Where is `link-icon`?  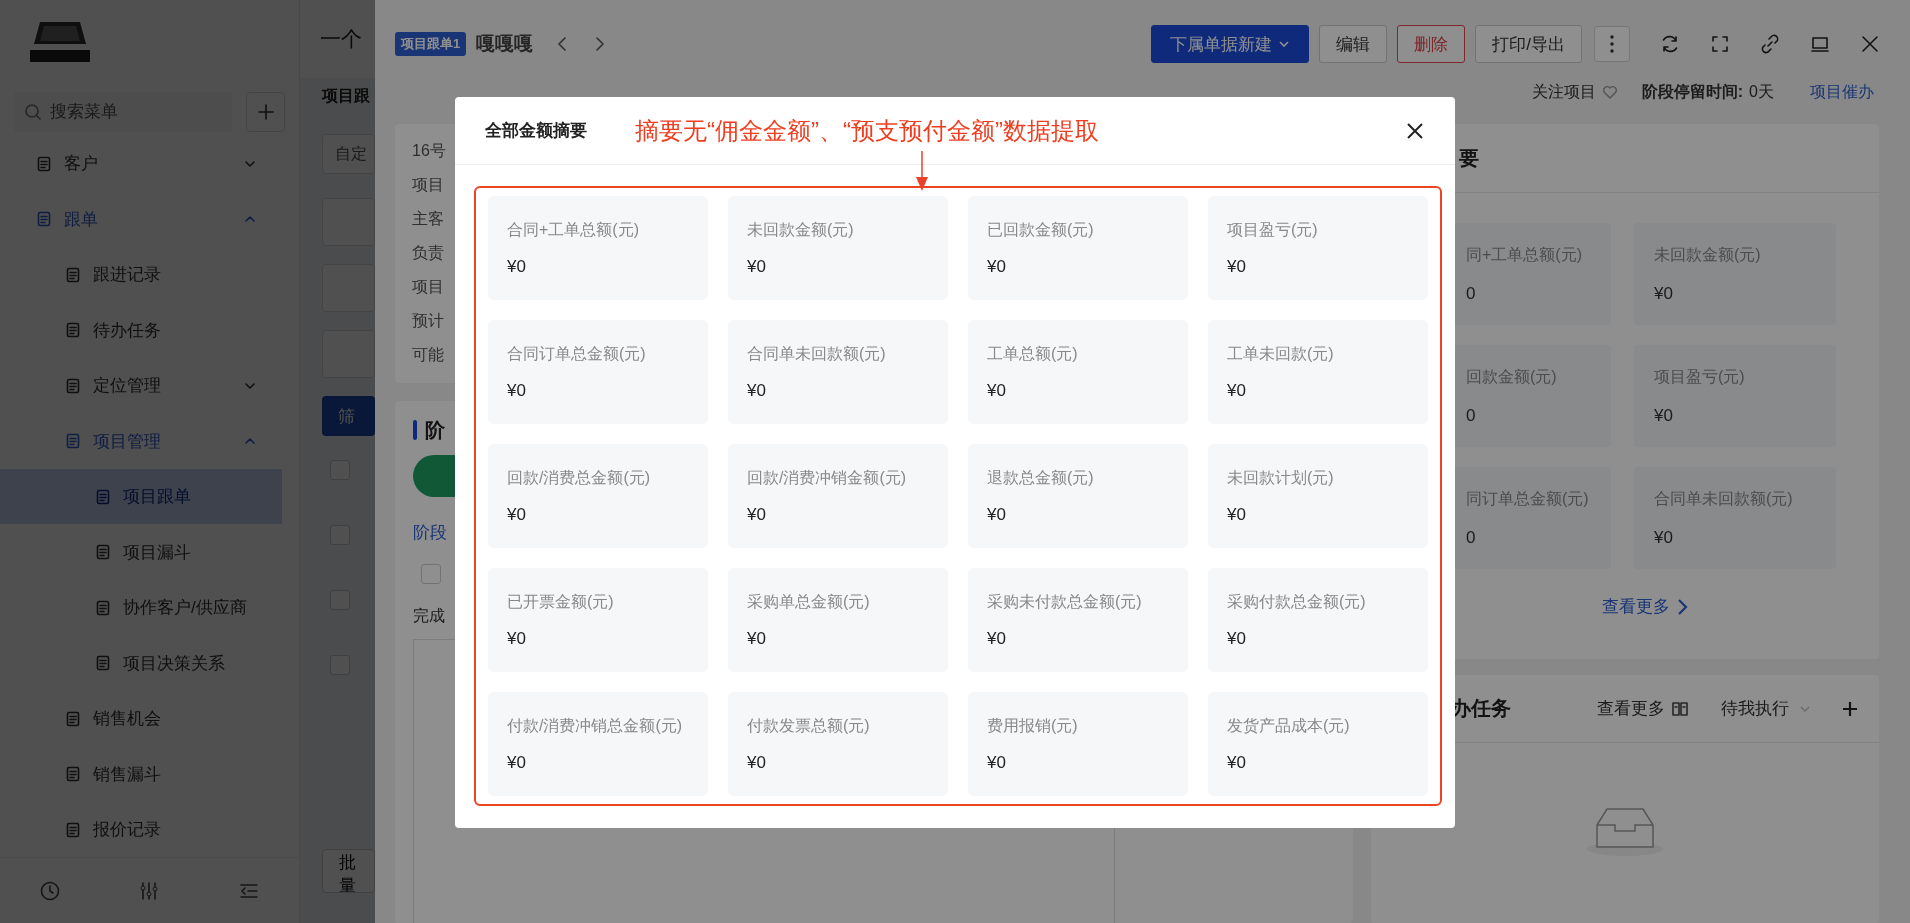 link-icon is located at coordinates (1770, 44).